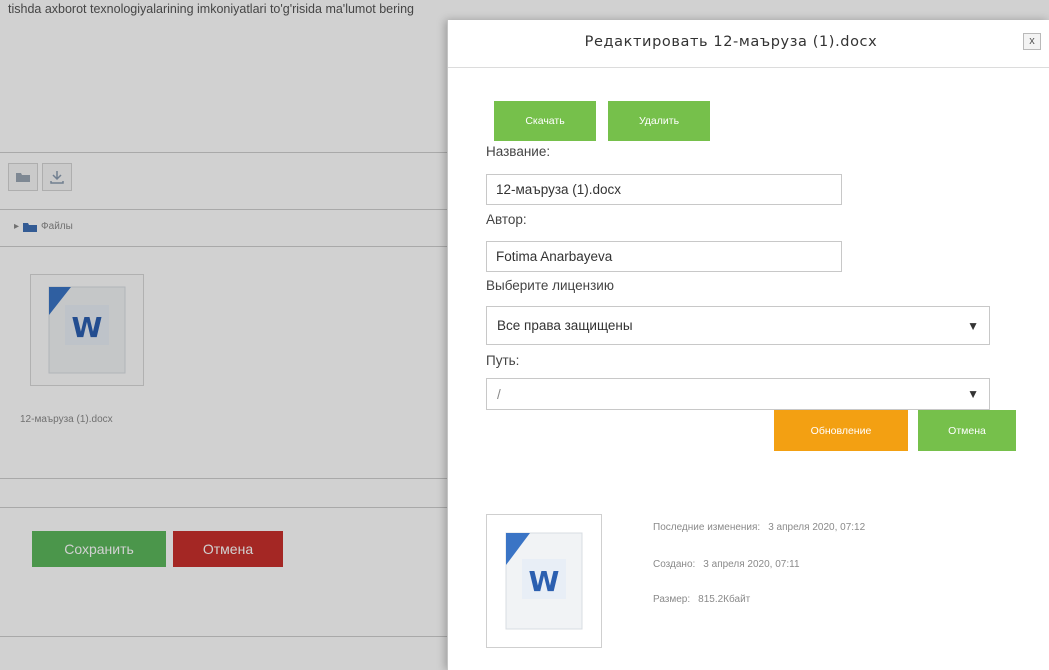 This screenshot has width=1049, height=670. What do you see at coordinates (738, 325) in the screenshot?
I see `license-select: Все права защищены ▼` at bounding box center [738, 325].